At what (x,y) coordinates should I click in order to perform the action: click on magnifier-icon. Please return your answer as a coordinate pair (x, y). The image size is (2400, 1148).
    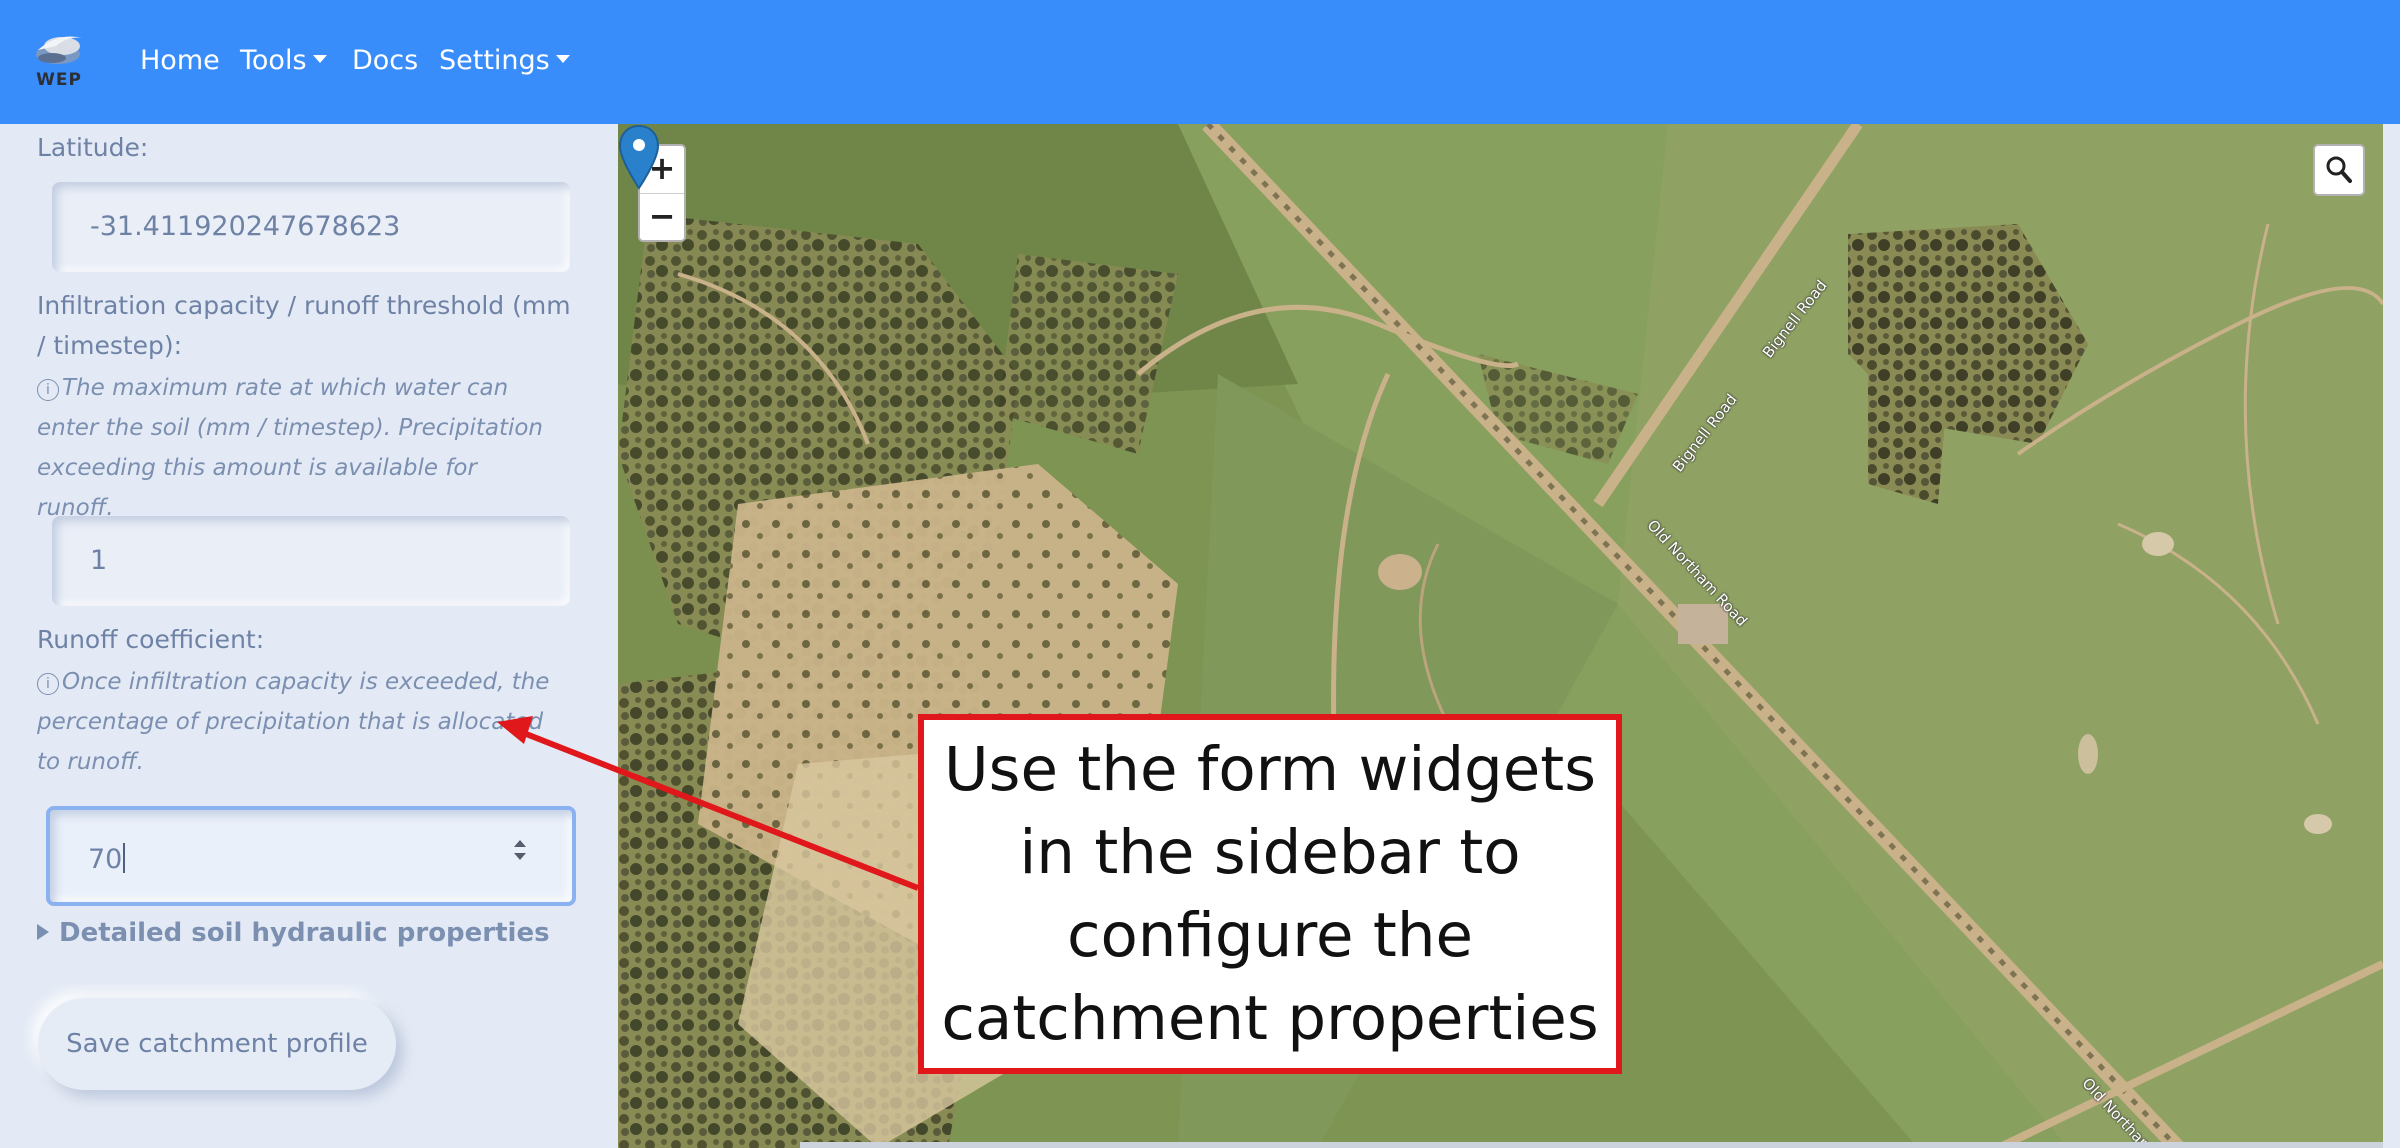
    Looking at the image, I should click on (2339, 169).